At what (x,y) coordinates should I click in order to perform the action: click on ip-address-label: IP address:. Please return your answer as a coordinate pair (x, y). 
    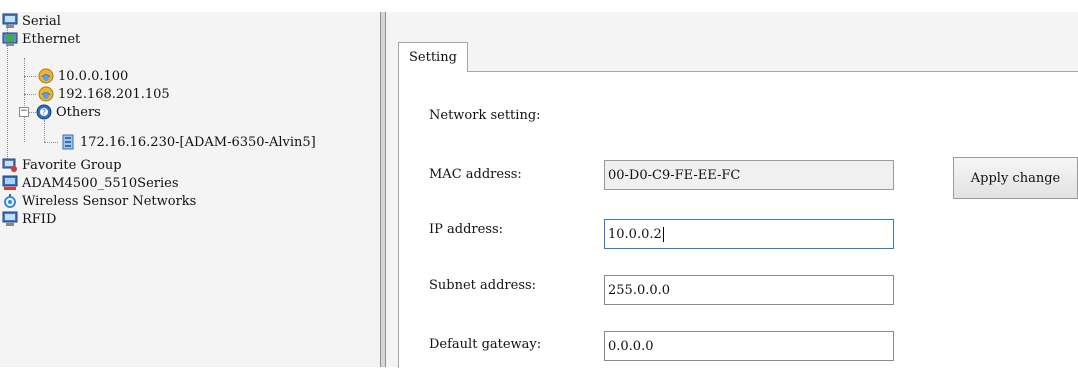
    Looking at the image, I should click on (466, 229).